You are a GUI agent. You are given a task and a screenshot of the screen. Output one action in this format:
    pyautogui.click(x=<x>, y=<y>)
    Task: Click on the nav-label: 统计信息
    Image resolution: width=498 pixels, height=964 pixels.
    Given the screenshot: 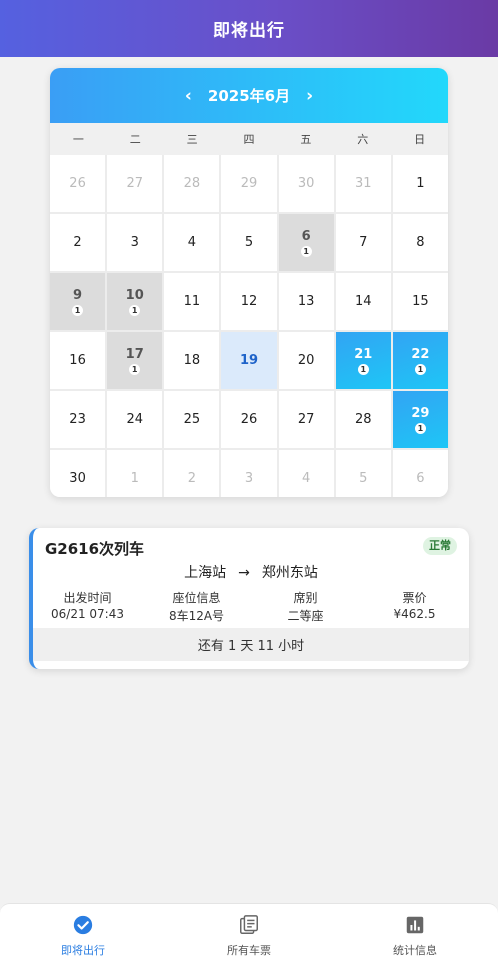 What is the action you would take?
    pyautogui.click(x=415, y=950)
    